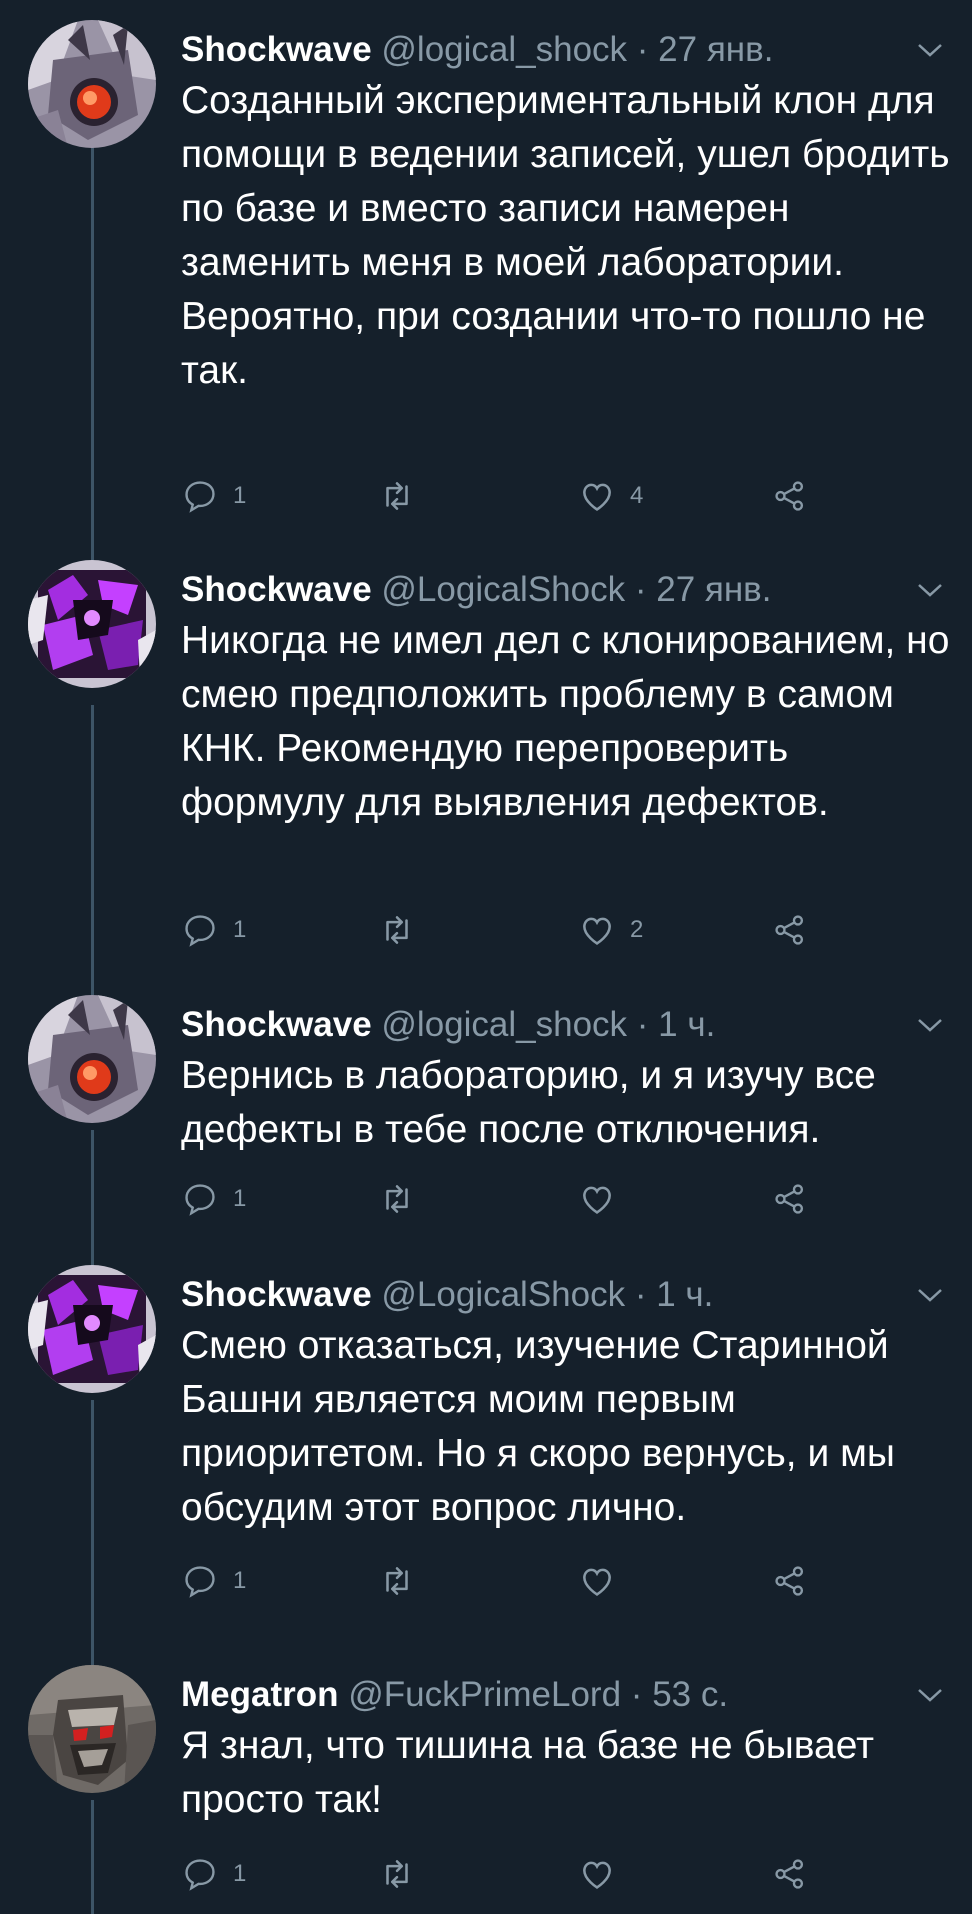 This screenshot has width=972, height=1914. I want to click on tweet-header: Megatron @FuckPrimeLord · 53 с., so click(566, 1695).